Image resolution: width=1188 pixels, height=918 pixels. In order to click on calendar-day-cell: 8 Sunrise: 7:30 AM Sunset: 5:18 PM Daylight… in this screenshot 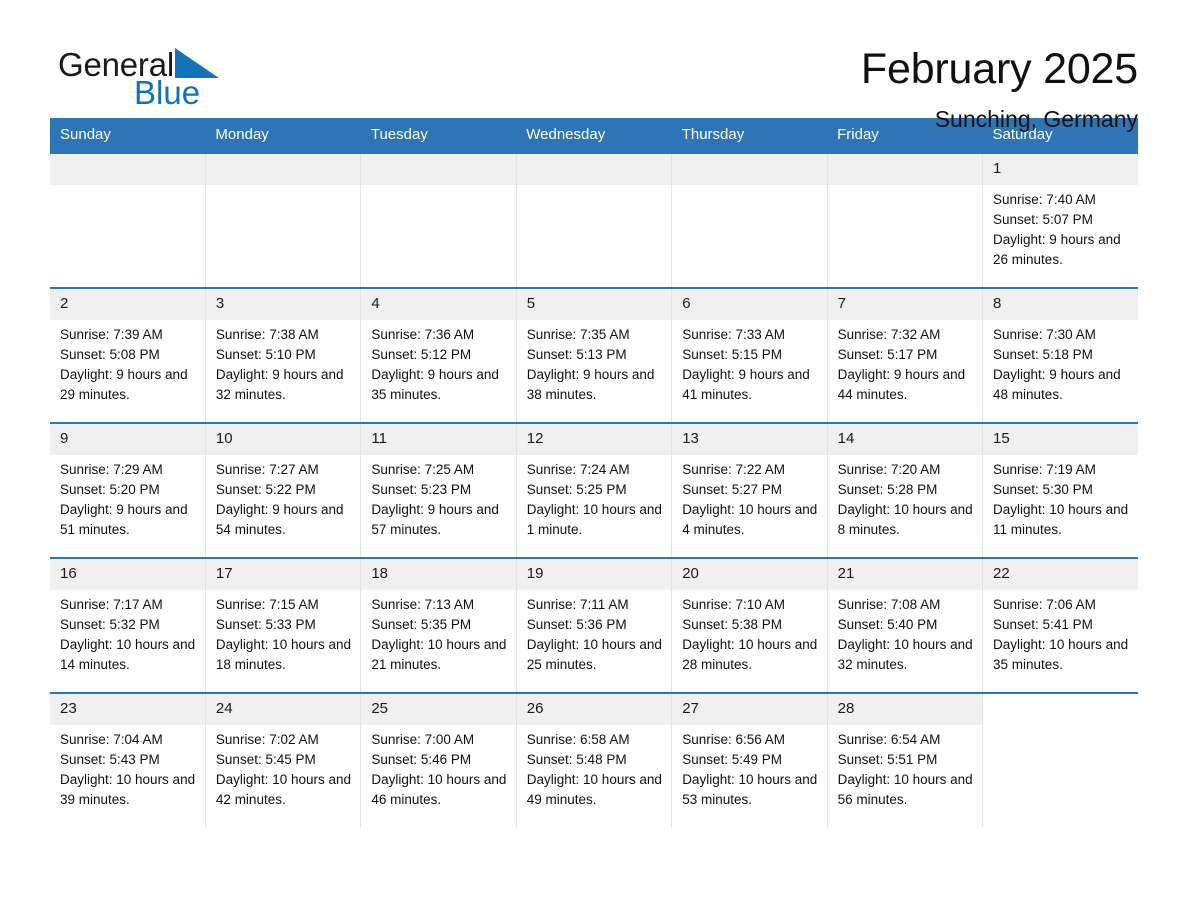, I will do `click(1060, 355)`.